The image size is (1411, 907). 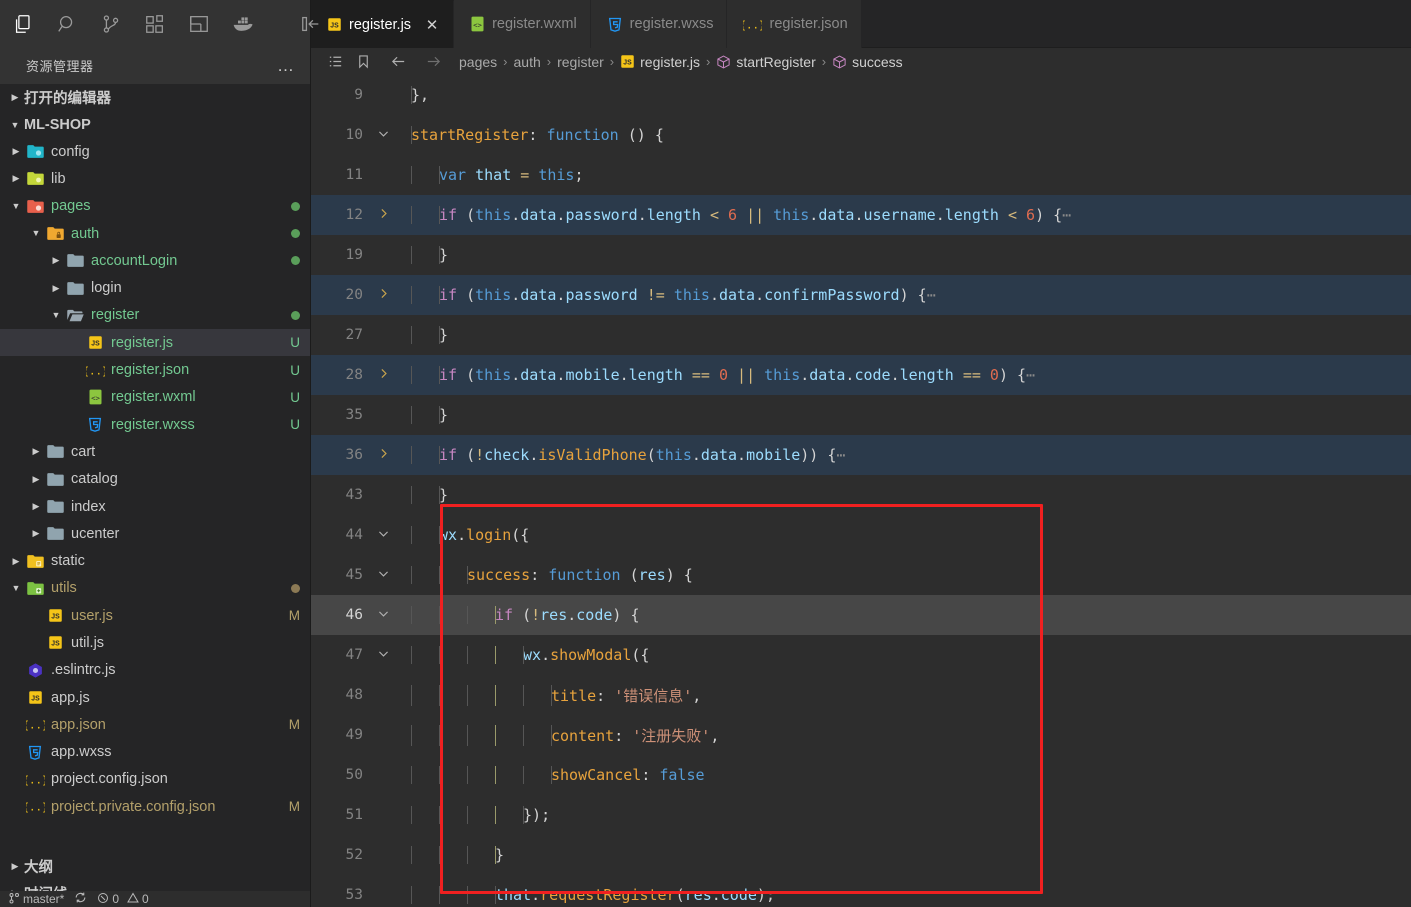 What do you see at coordinates (67, 24) in the screenshot?
I see `search-icon` at bounding box center [67, 24].